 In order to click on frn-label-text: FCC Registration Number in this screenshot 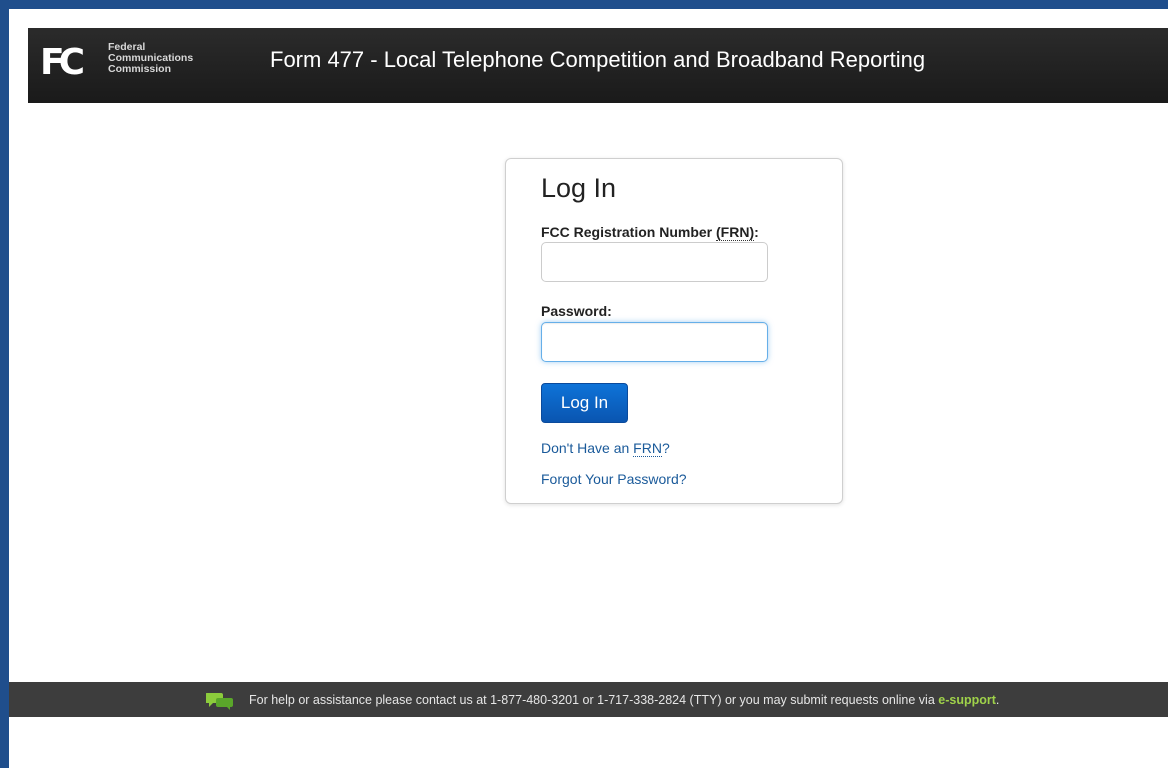, I will do `click(627, 232)`.